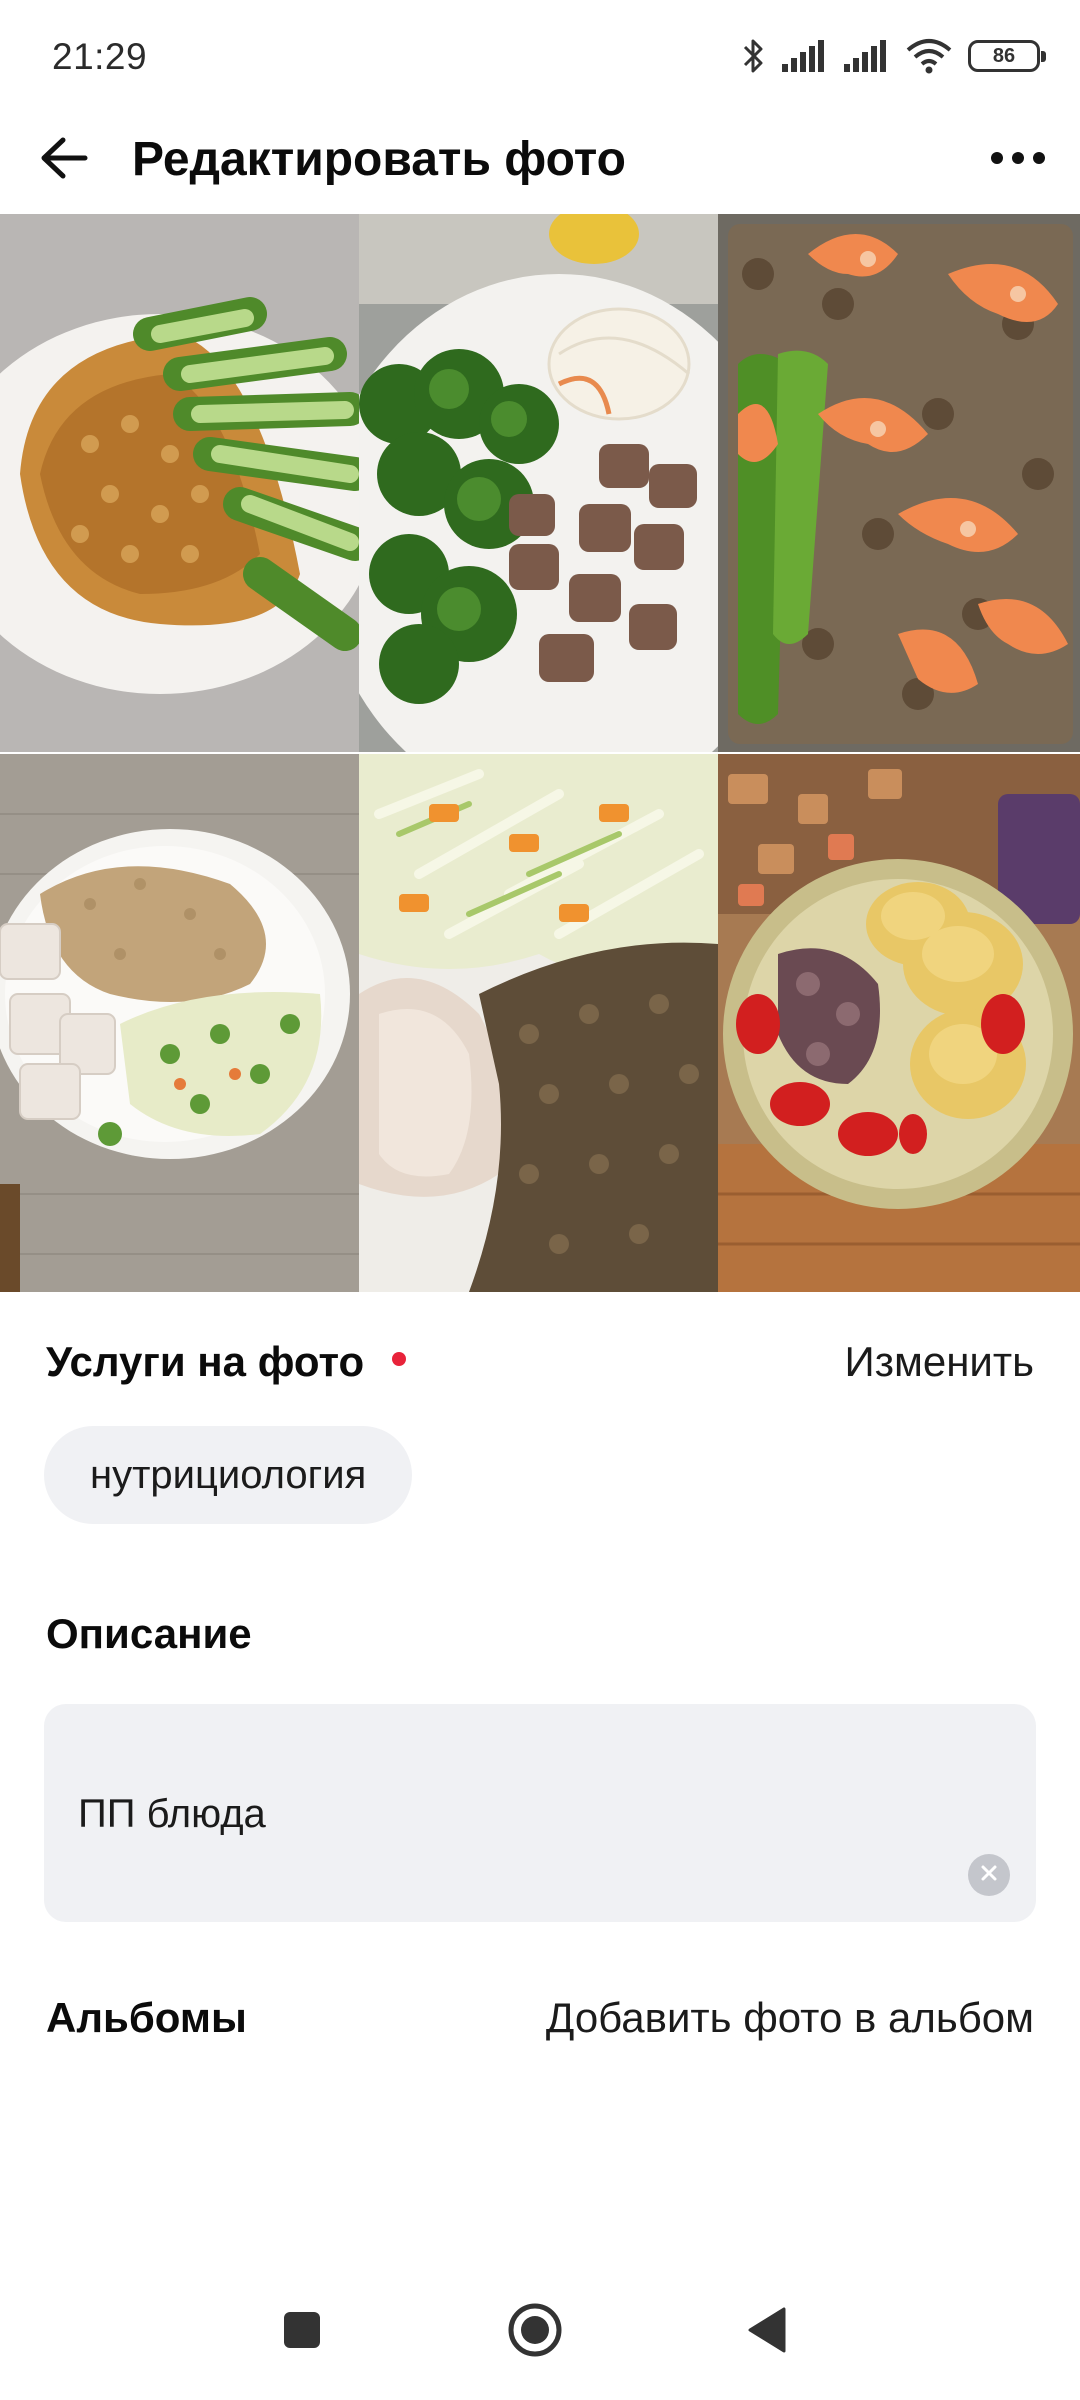  I want to click on service-chip-label: нутрициология, so click(228, 1474).